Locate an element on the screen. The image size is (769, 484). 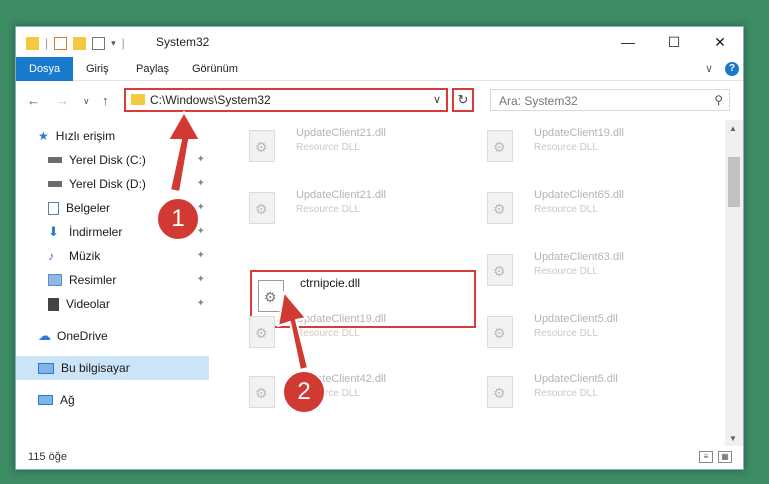
address-bar: C:\Windows\System32 ∨ is located at coordinates (286, 100).